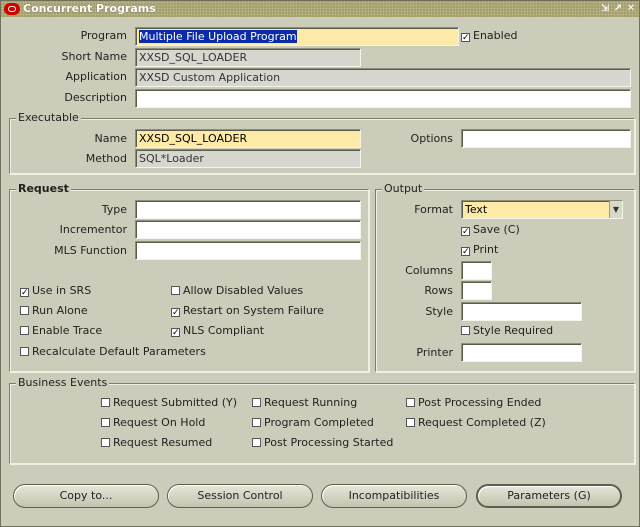 The image size is (640, 527). Describe the element at coordinates (119, 351) in the screenshot. I see `recalculate-defaults-label: Recalculate Default Parameters` at that location.